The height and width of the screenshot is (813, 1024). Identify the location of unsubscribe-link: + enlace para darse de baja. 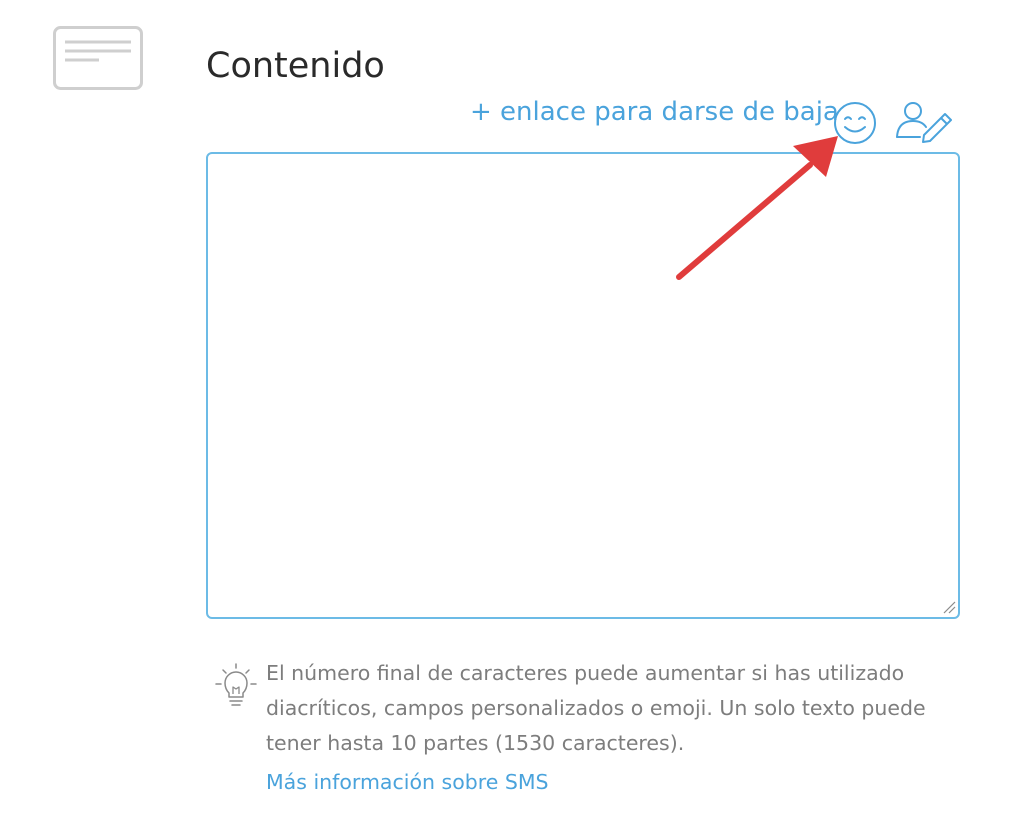
(654, 112).